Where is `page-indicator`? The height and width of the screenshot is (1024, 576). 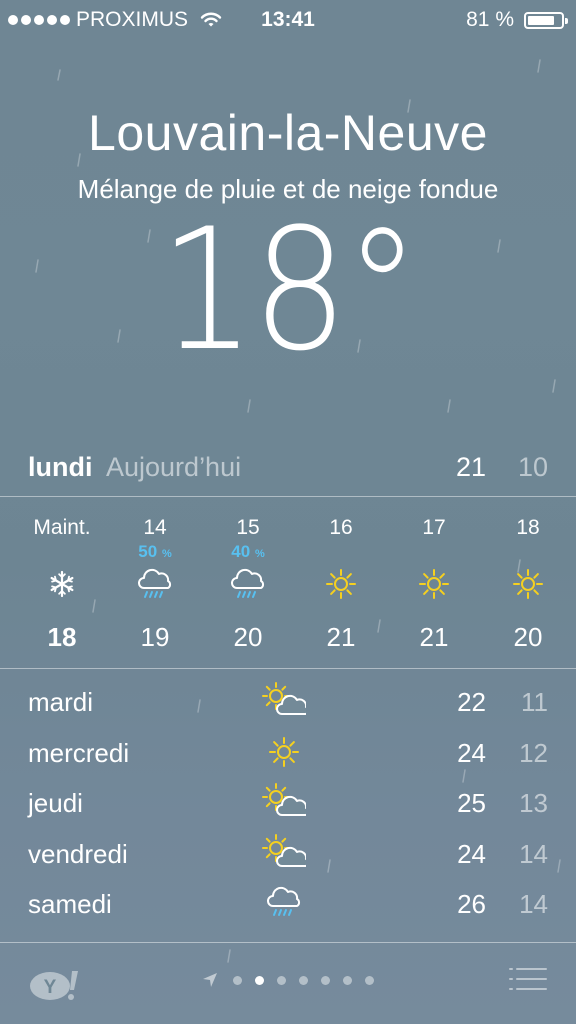
page-indicator is located at coordinates (288, 980).